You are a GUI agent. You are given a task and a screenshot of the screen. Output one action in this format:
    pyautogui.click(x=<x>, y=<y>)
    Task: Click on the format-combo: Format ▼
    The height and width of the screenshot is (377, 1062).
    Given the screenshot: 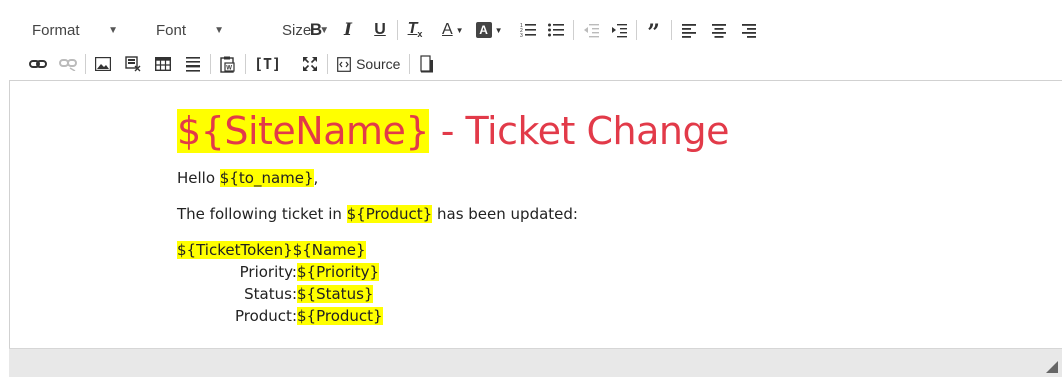 What is the action you would take?
    pyautogui.click(x=63, y=30)
    